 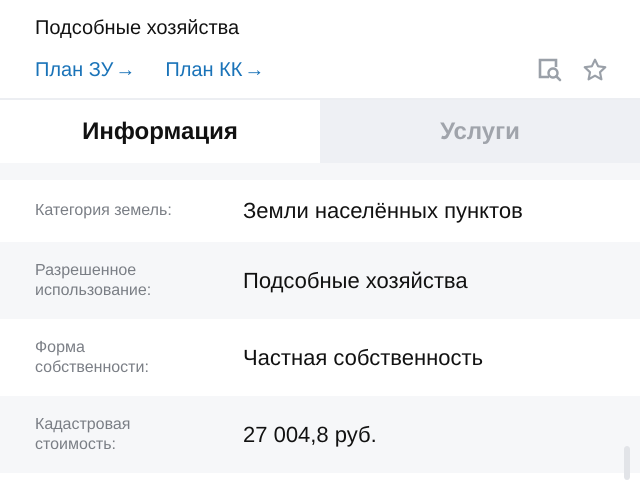 I want to click on field-label: Кадастровая стоимость:, so click(x=83, y=434).